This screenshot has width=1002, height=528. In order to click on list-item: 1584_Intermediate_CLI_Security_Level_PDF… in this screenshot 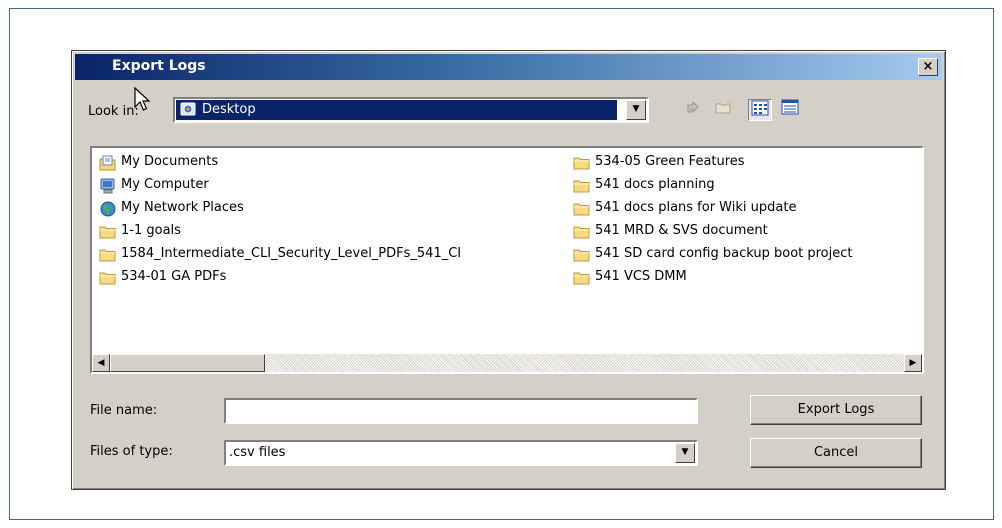, I will do `click(331, 255)`.